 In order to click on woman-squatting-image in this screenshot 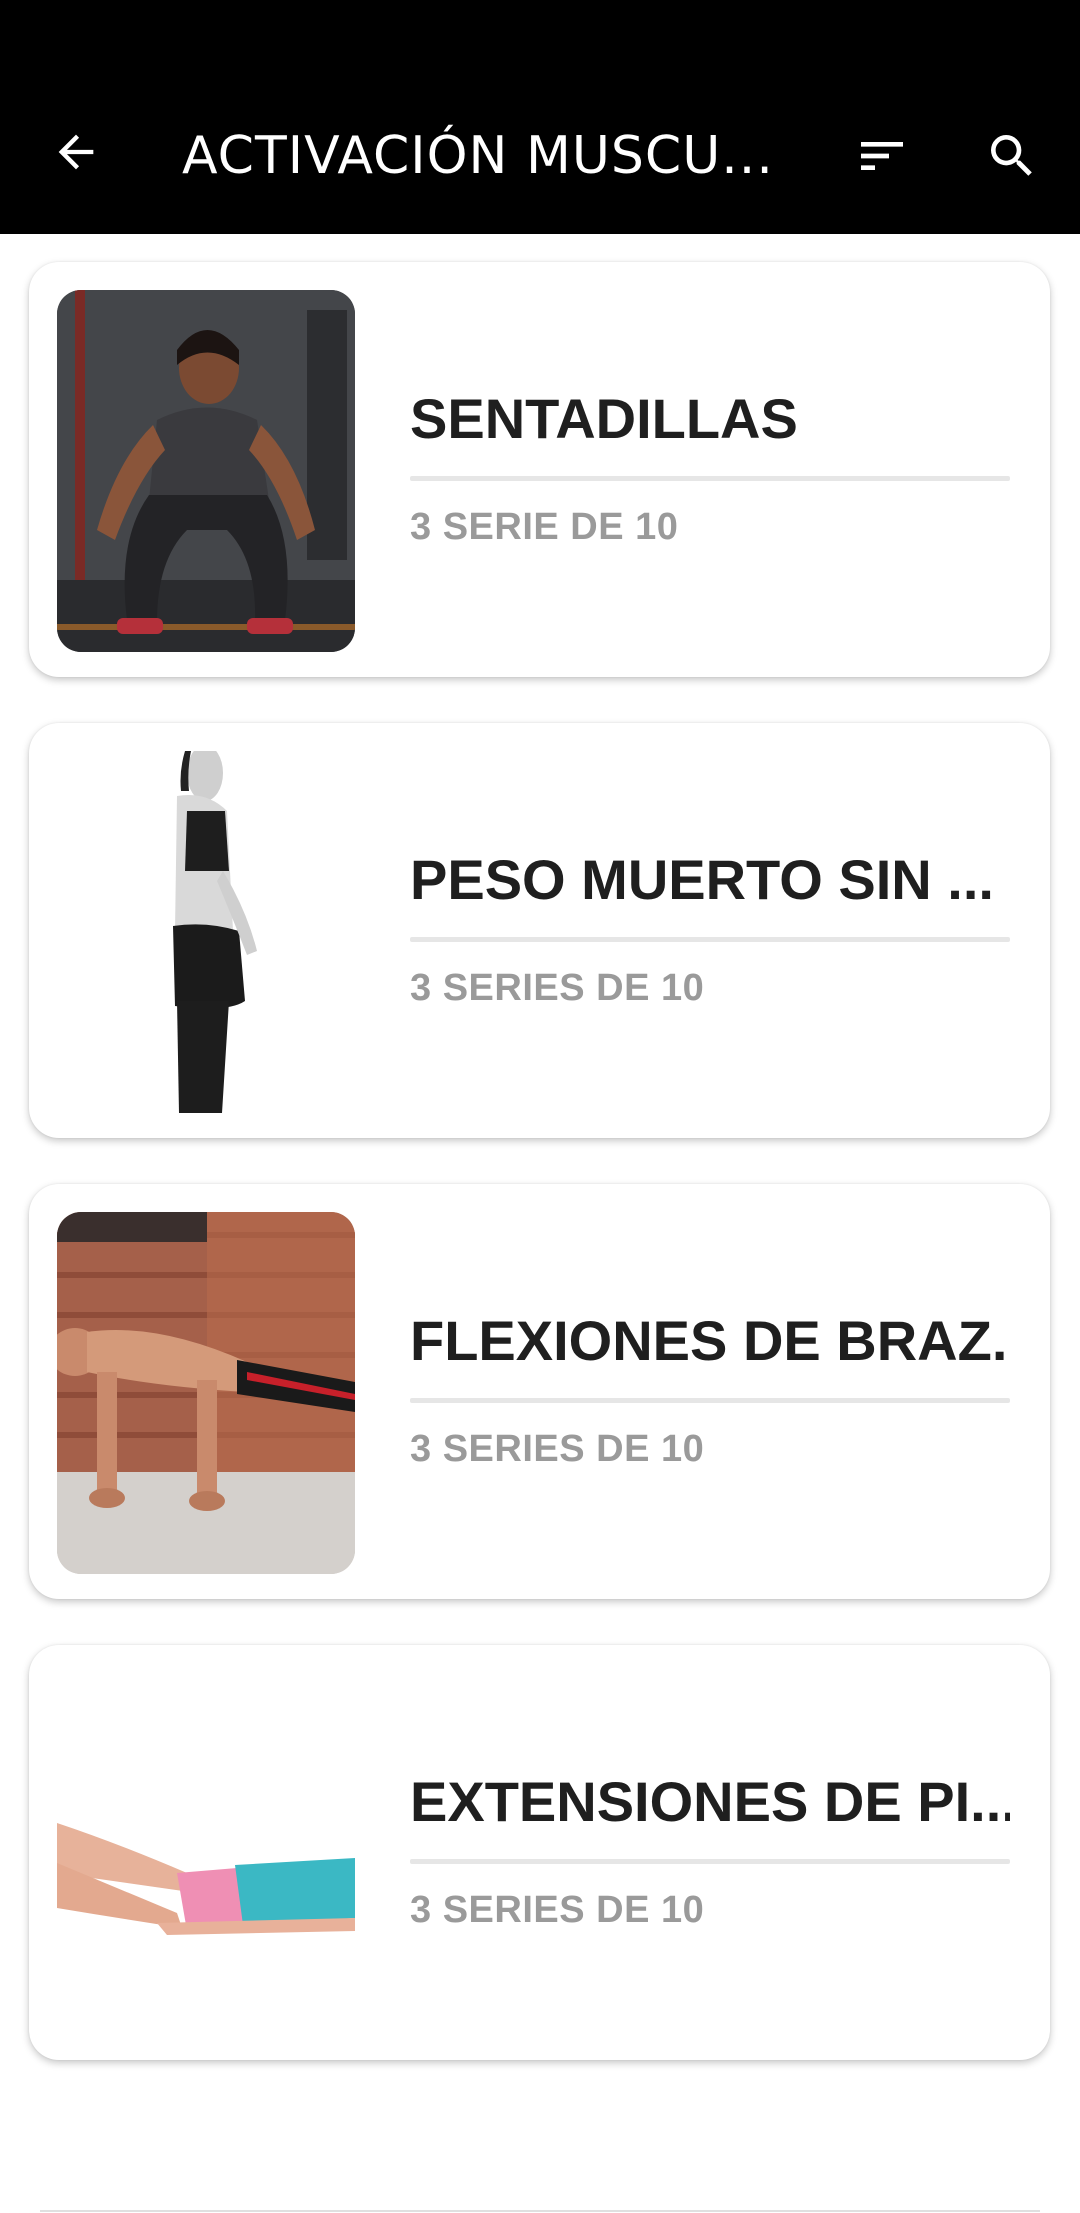, I will do `click(206, 471)`.